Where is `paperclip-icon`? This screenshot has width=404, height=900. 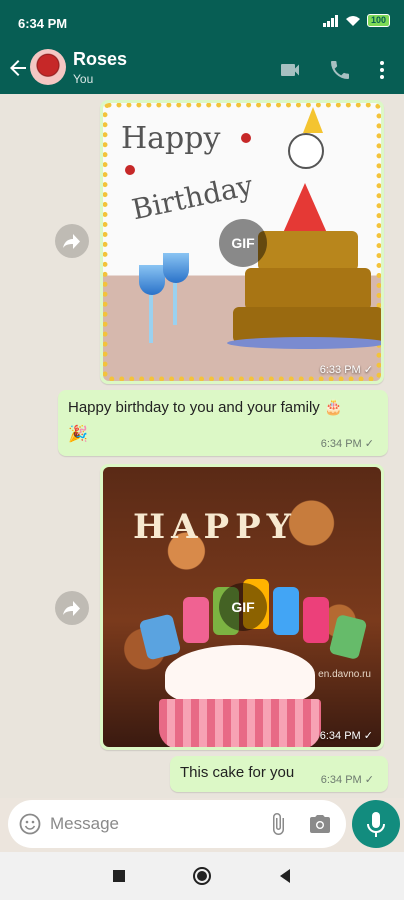 paperclip-icon is located at coordinates (278, 824).